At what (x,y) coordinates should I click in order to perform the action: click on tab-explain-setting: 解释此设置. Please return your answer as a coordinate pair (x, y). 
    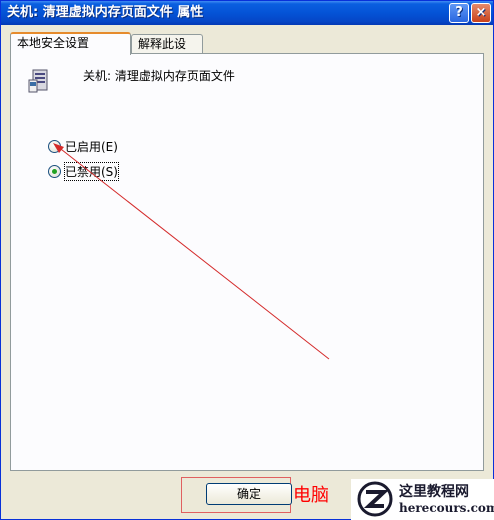
    Looking at the image, I should click on (167, 51).